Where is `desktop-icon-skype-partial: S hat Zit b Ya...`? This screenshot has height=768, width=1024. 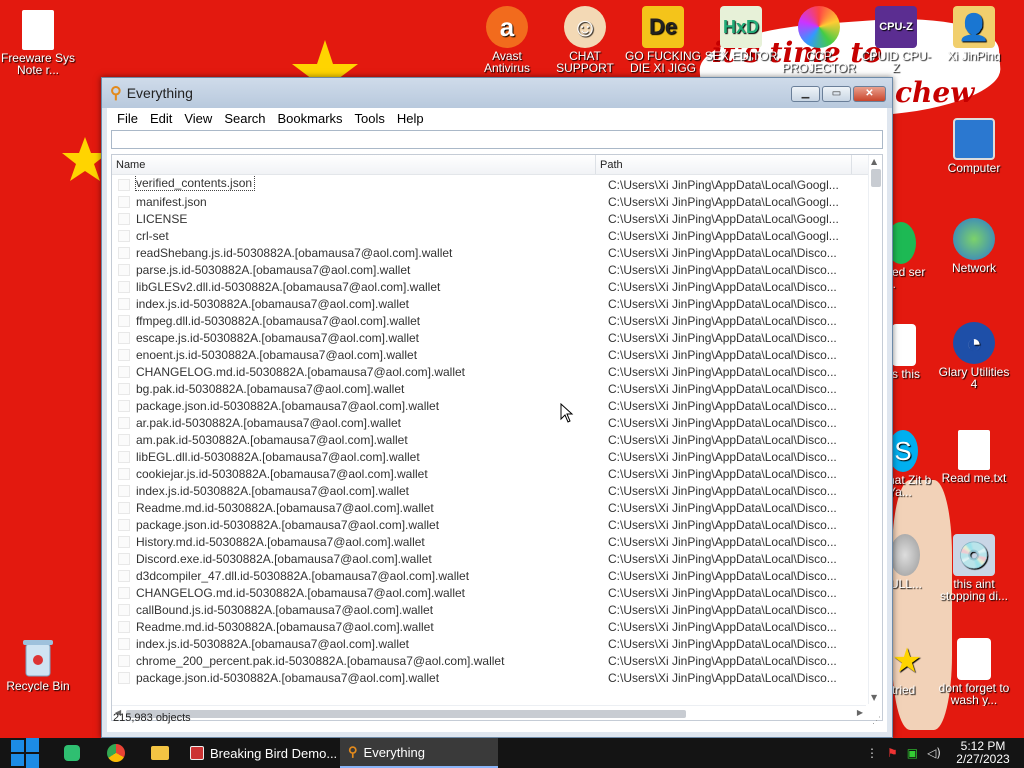 desktop-icon-skype-partial: S hat Zit b Ya... is located at coordinates (910, 464).